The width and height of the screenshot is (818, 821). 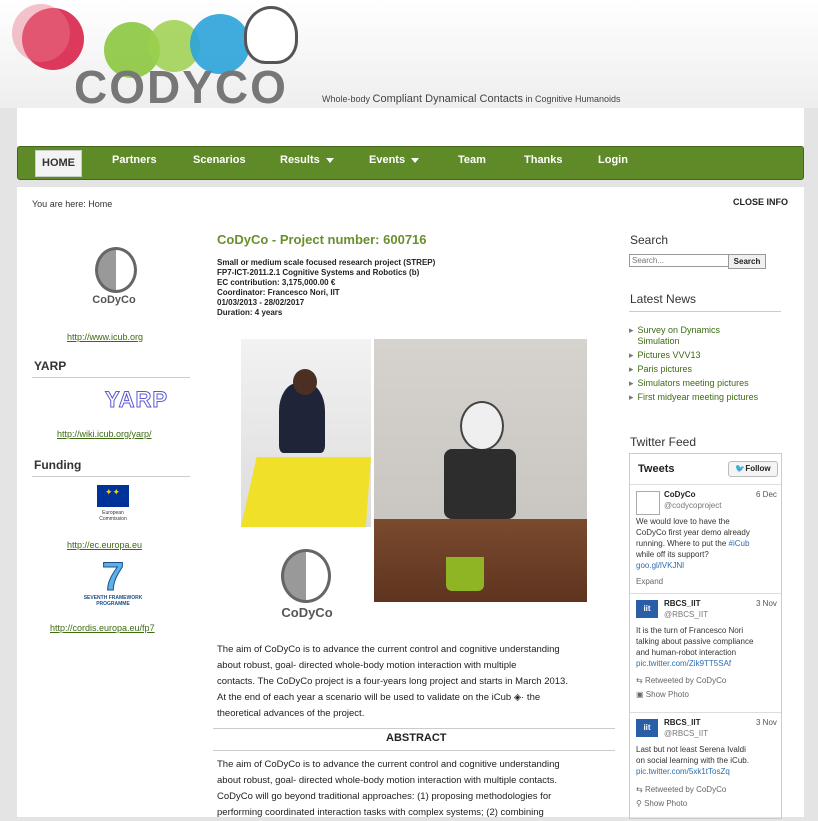 What do you see at coordinates (278, 292) in the screenshot?
I see `info-line: Coordinator: Francesco Nori, IIT` at bounding box center [278, 292].